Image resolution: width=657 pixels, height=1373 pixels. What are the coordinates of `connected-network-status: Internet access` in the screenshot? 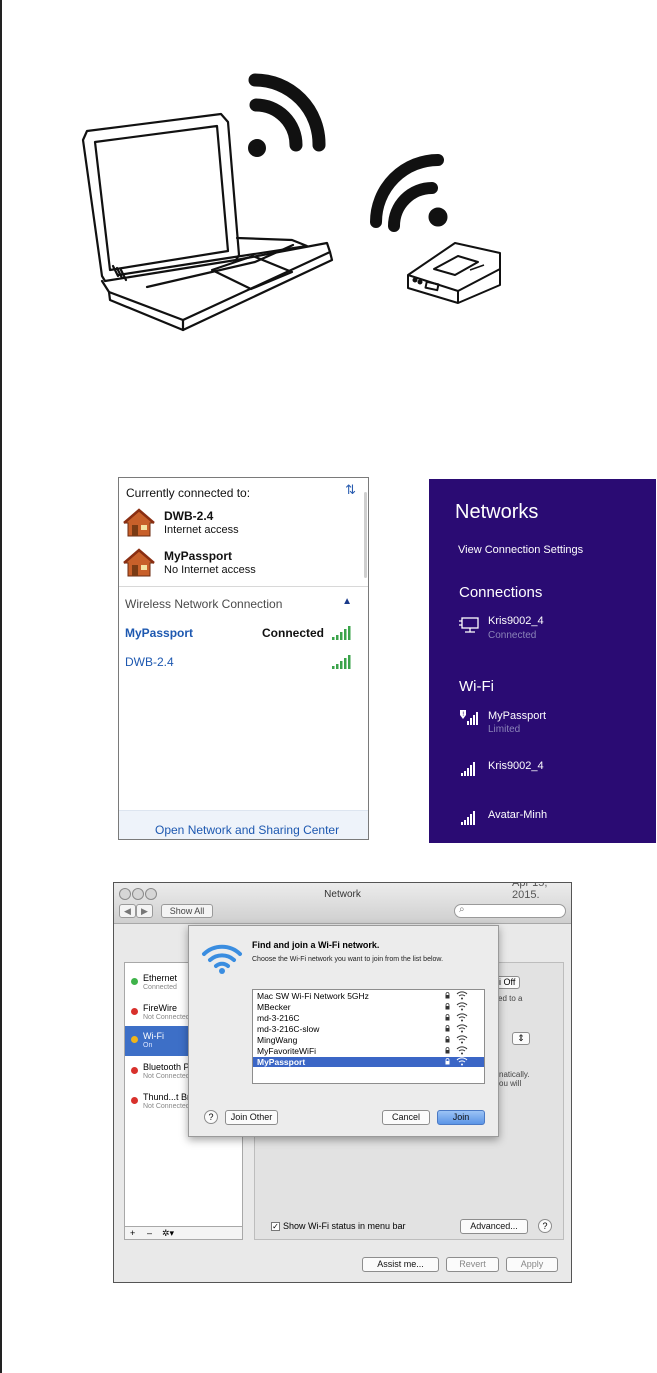 It's located at (201, 530).